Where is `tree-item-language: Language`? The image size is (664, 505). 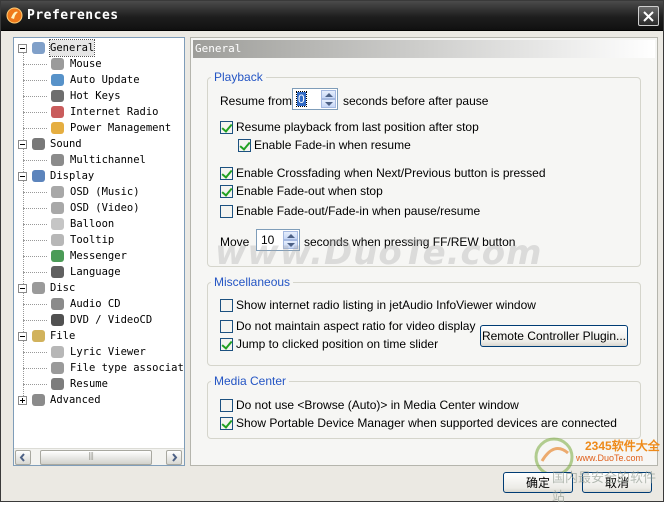
tree-item-language: Language is located at coordinates (99, 272).